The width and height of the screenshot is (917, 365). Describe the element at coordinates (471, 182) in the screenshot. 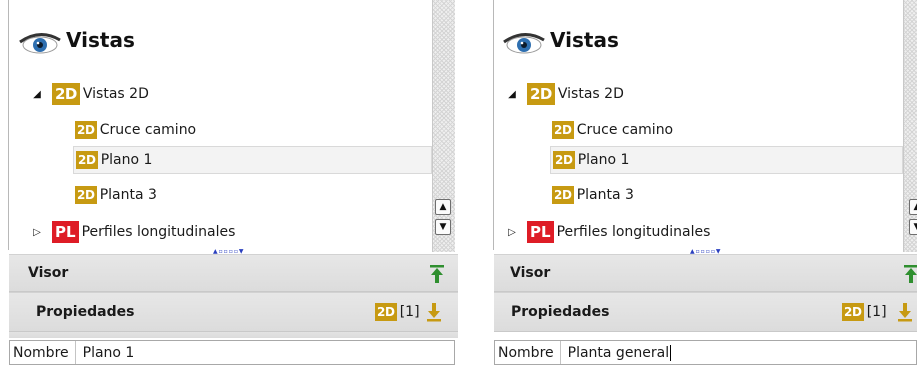

I see `panel-separator` at that location.